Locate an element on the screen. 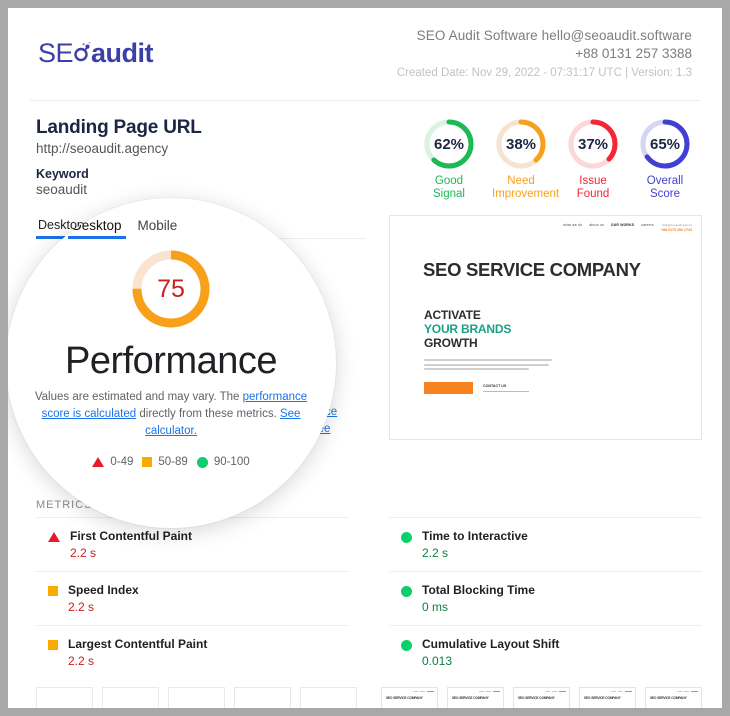 This screenshot has height=716, width=730. gauge-value: 62% is located at coordinates (449, 144).